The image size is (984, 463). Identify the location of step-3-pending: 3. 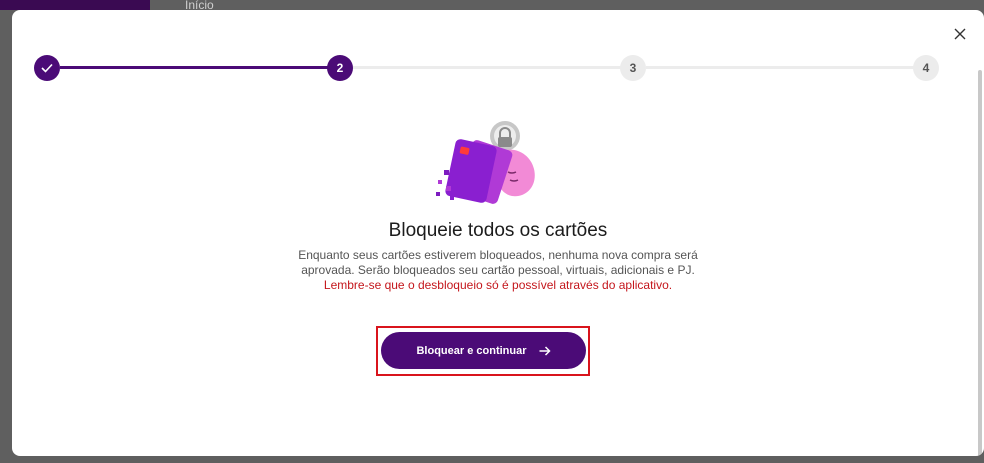
(633, 68).